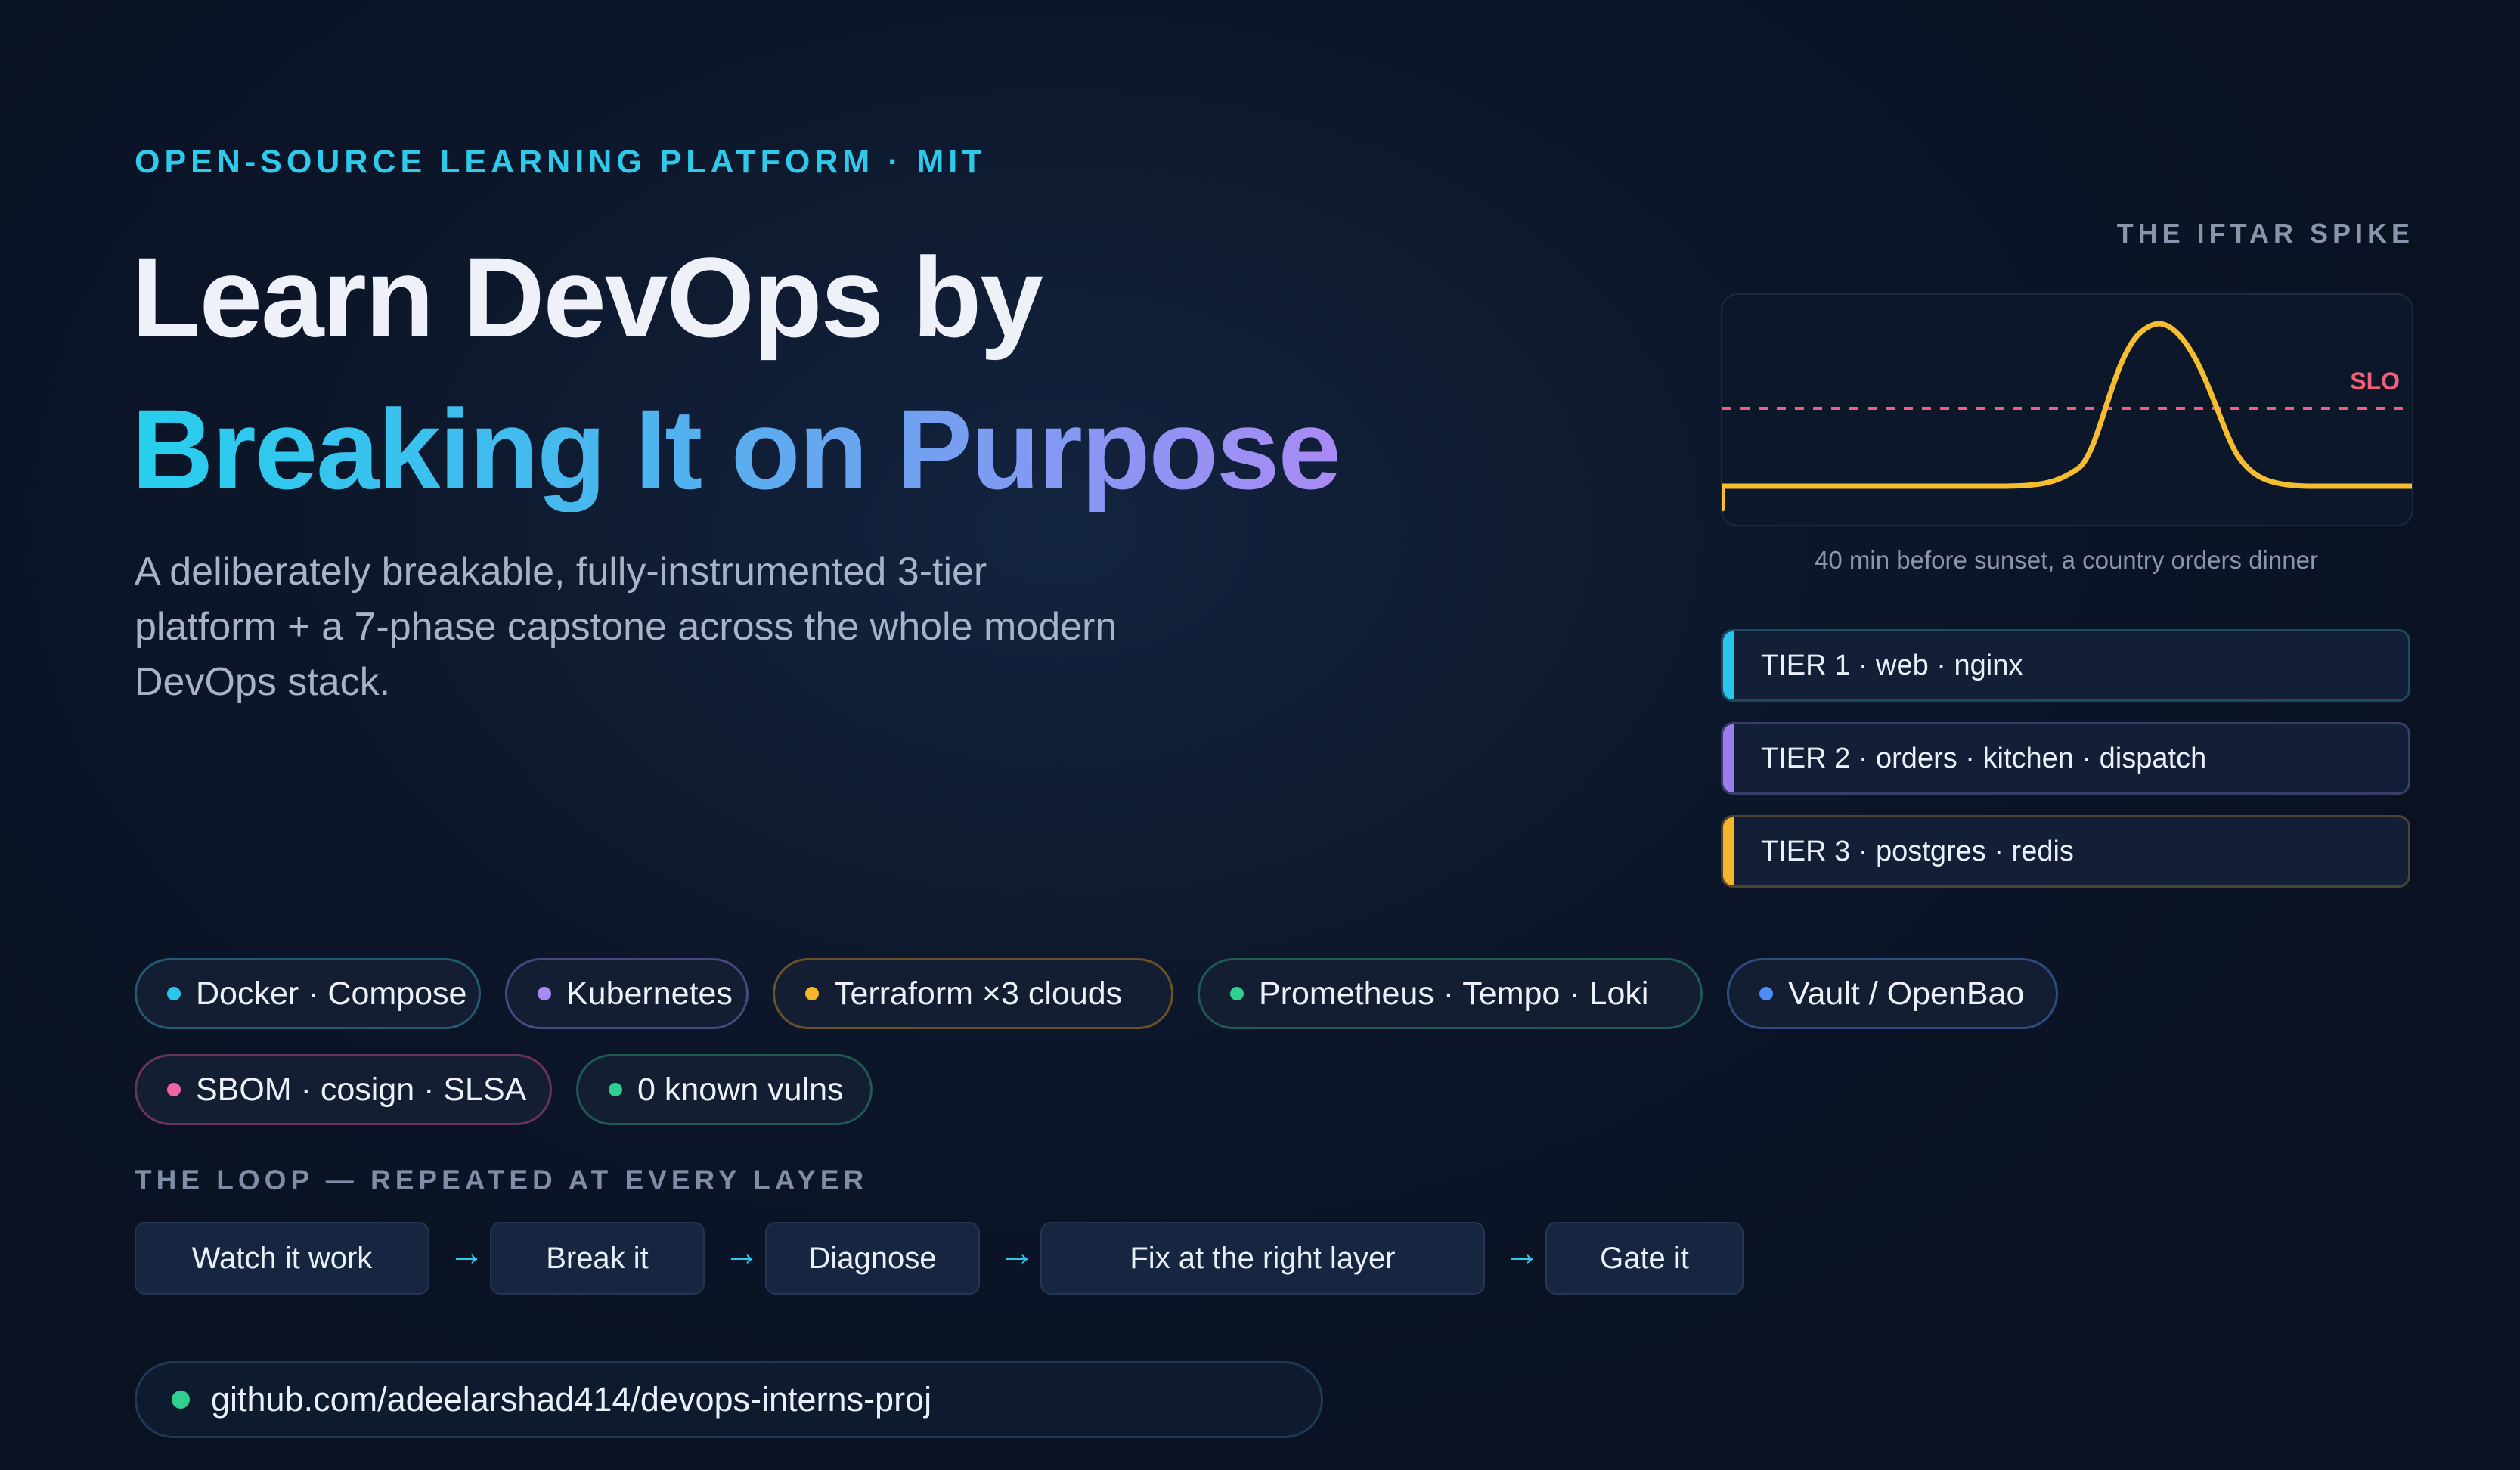 The image size is (2520, 1470). Describe the element at coordinates (1454, 994) in the screenshot. I see `chip-label: Prometheus · Tempo · Loki` at that location.